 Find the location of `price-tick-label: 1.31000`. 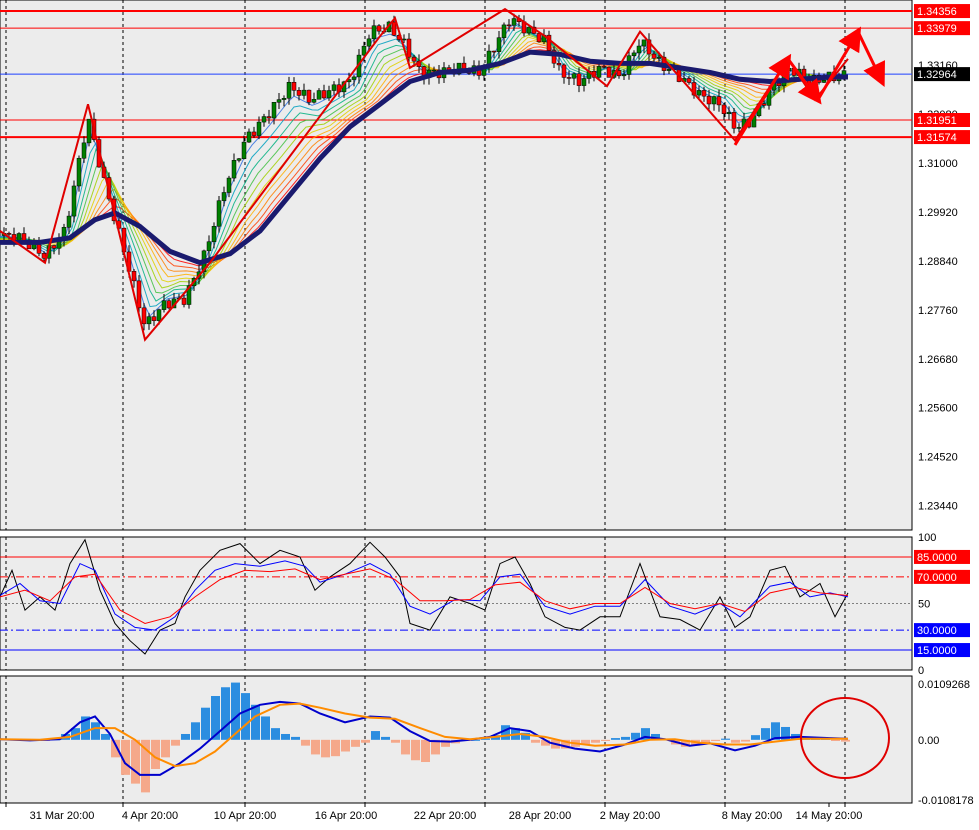

price-tick-label: 1.31000 is located at coordinates (938, 164).